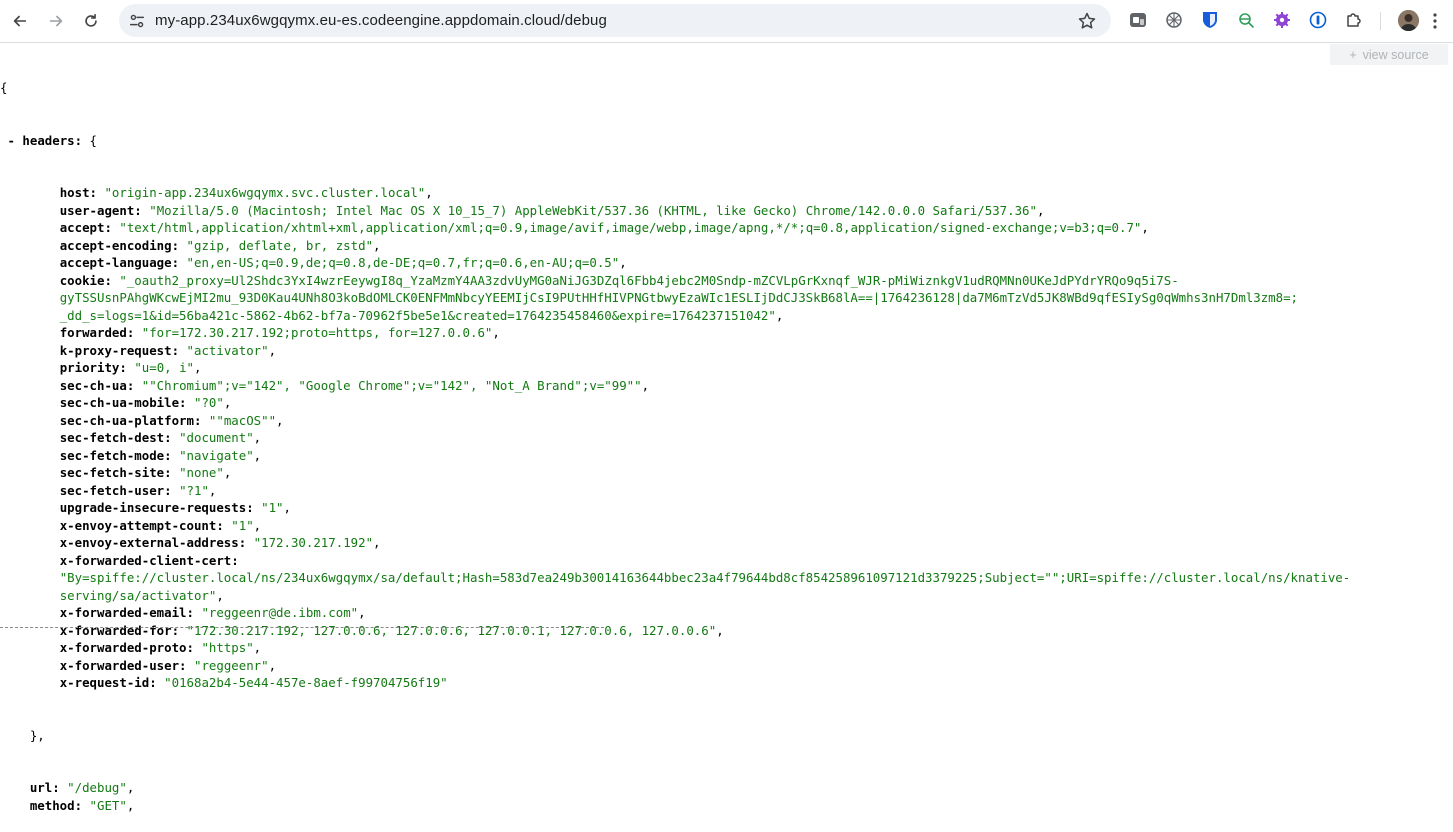 The image size is (1453, 832). I want to click on json-value: ""macOS"", so click(242, 420).